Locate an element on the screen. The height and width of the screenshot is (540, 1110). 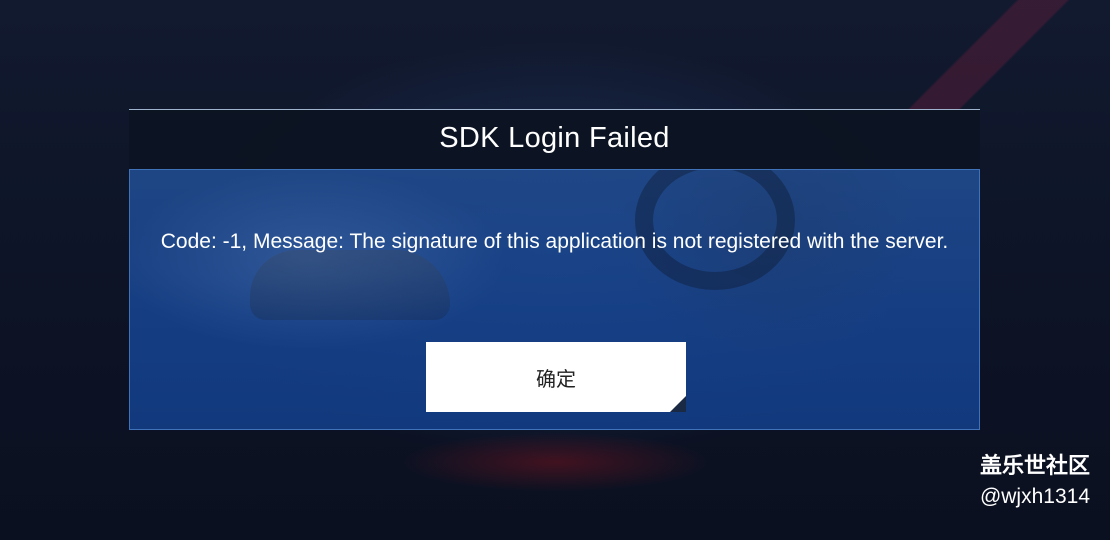
button-corner-marker is located at coordinates (678, 404).